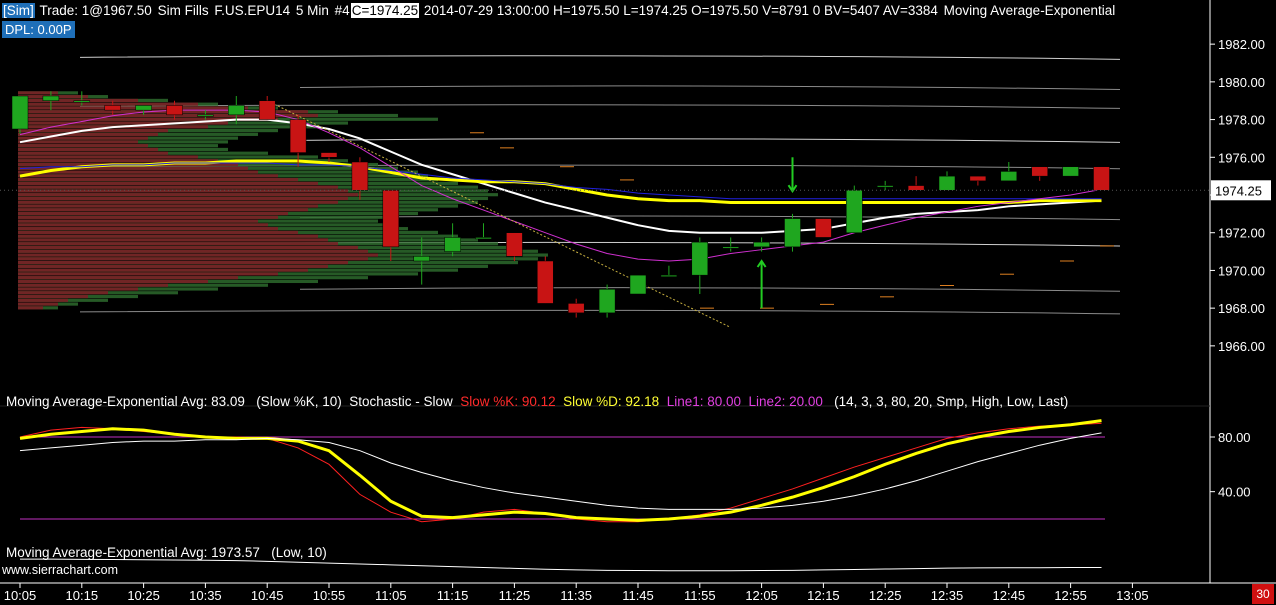  Describe the element at coordinates (1241, 233) in the screenshot. I see `price-tick-label: 1972.00` at that location.